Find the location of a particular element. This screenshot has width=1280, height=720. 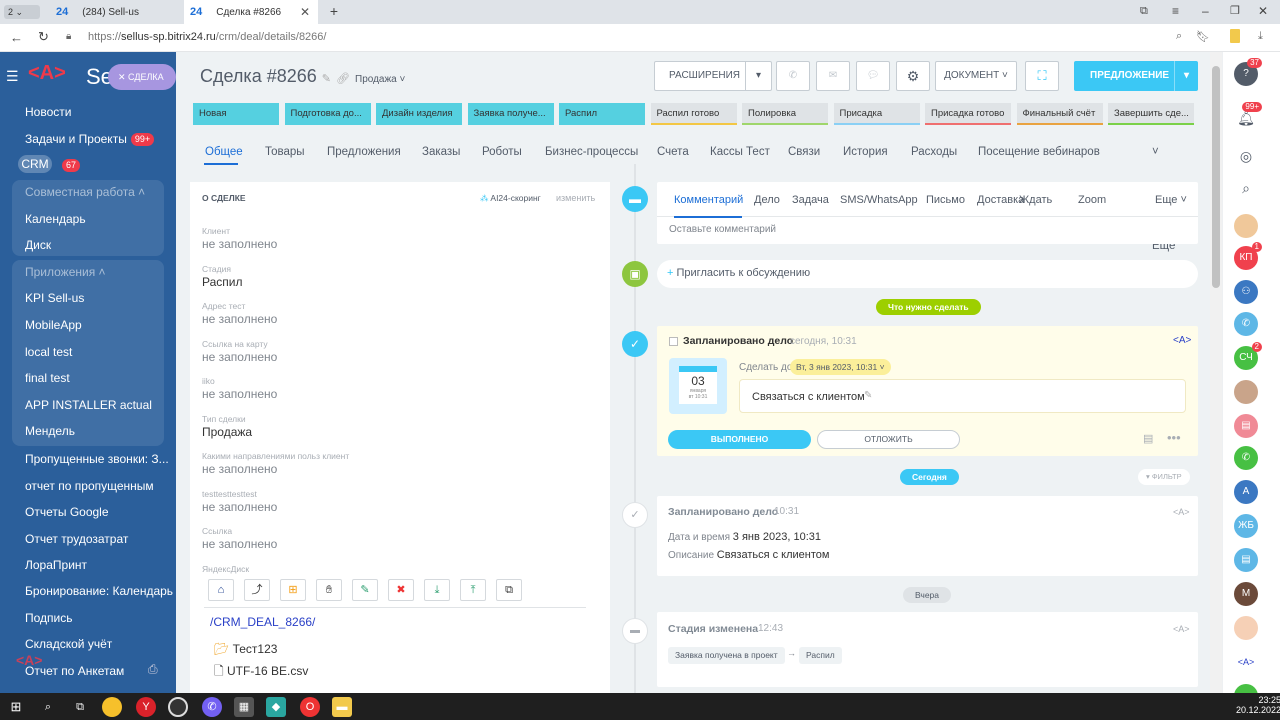

timeline-tab: Задача is located at coordinates (810, 200).